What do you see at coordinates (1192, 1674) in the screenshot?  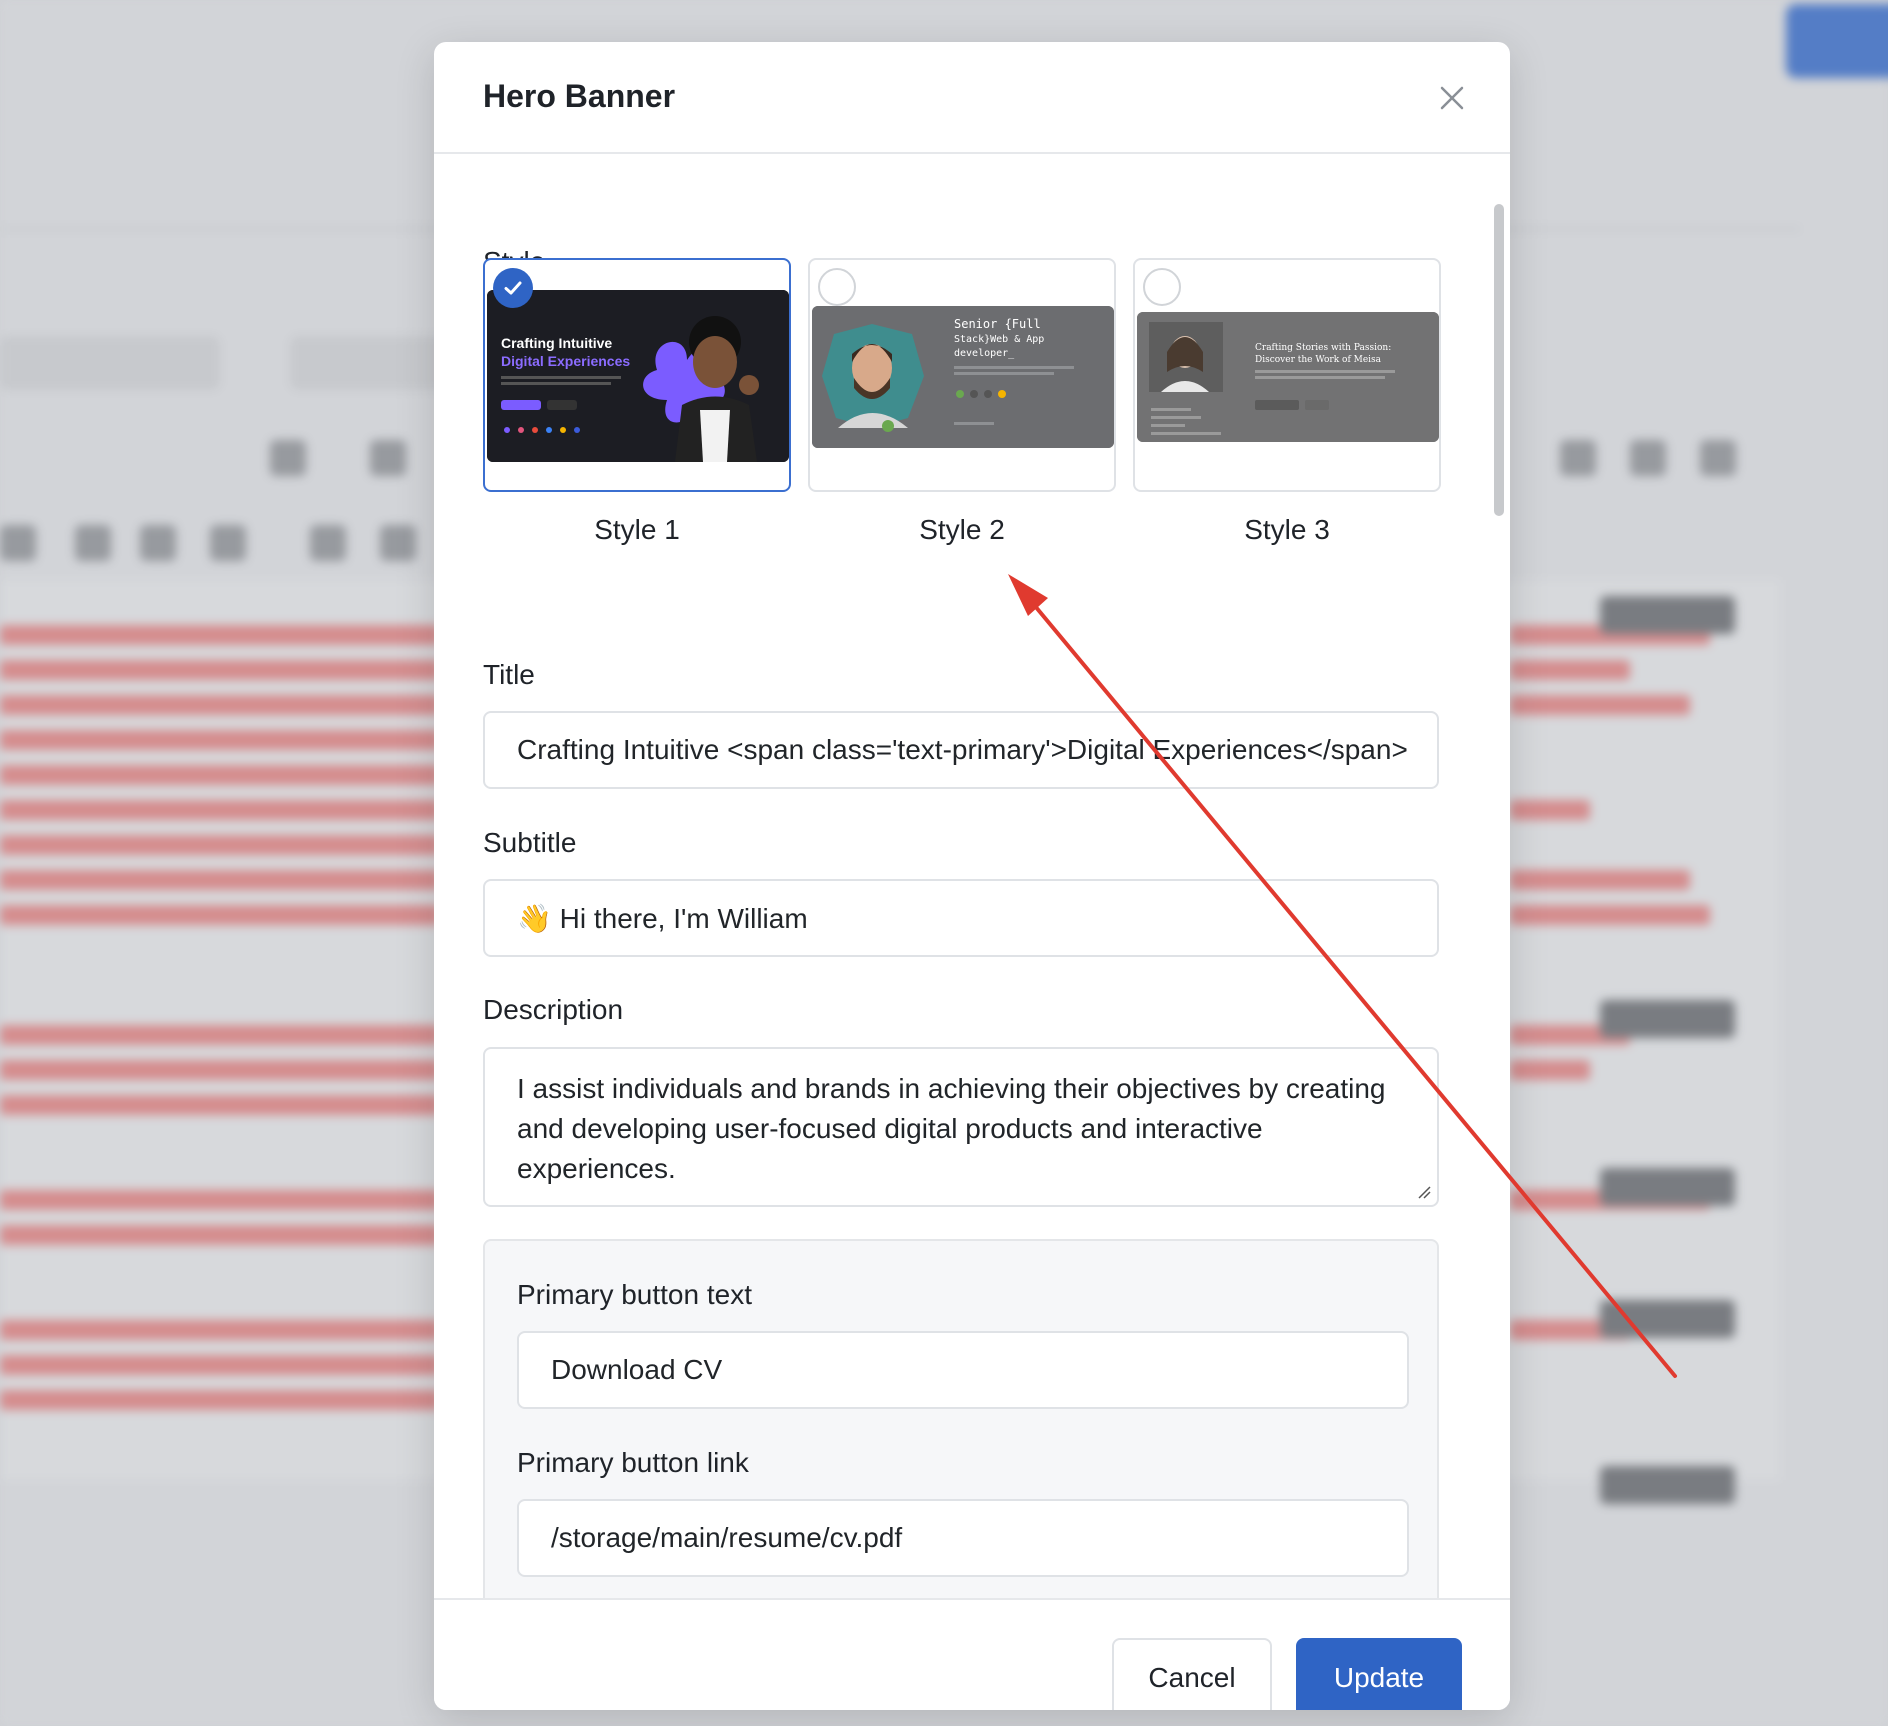 I see `cancel-button: Cancel` at bounding box center [1192, 1674].